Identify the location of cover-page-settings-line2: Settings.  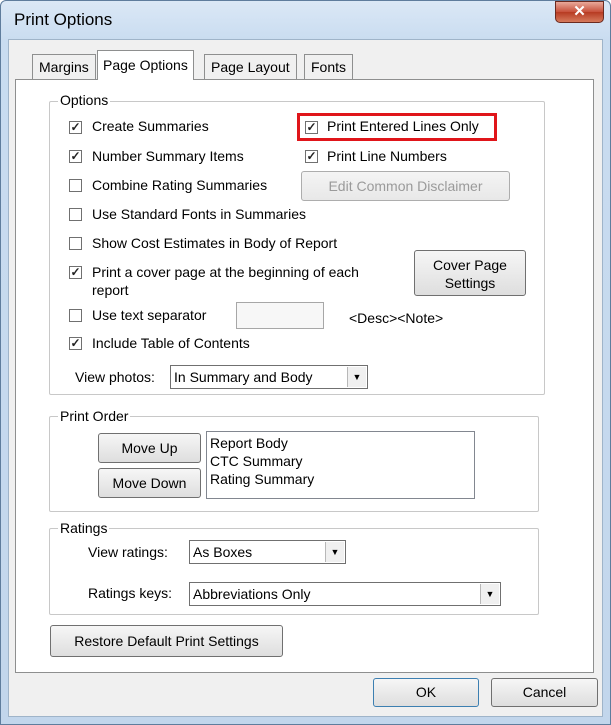
(470, 283).